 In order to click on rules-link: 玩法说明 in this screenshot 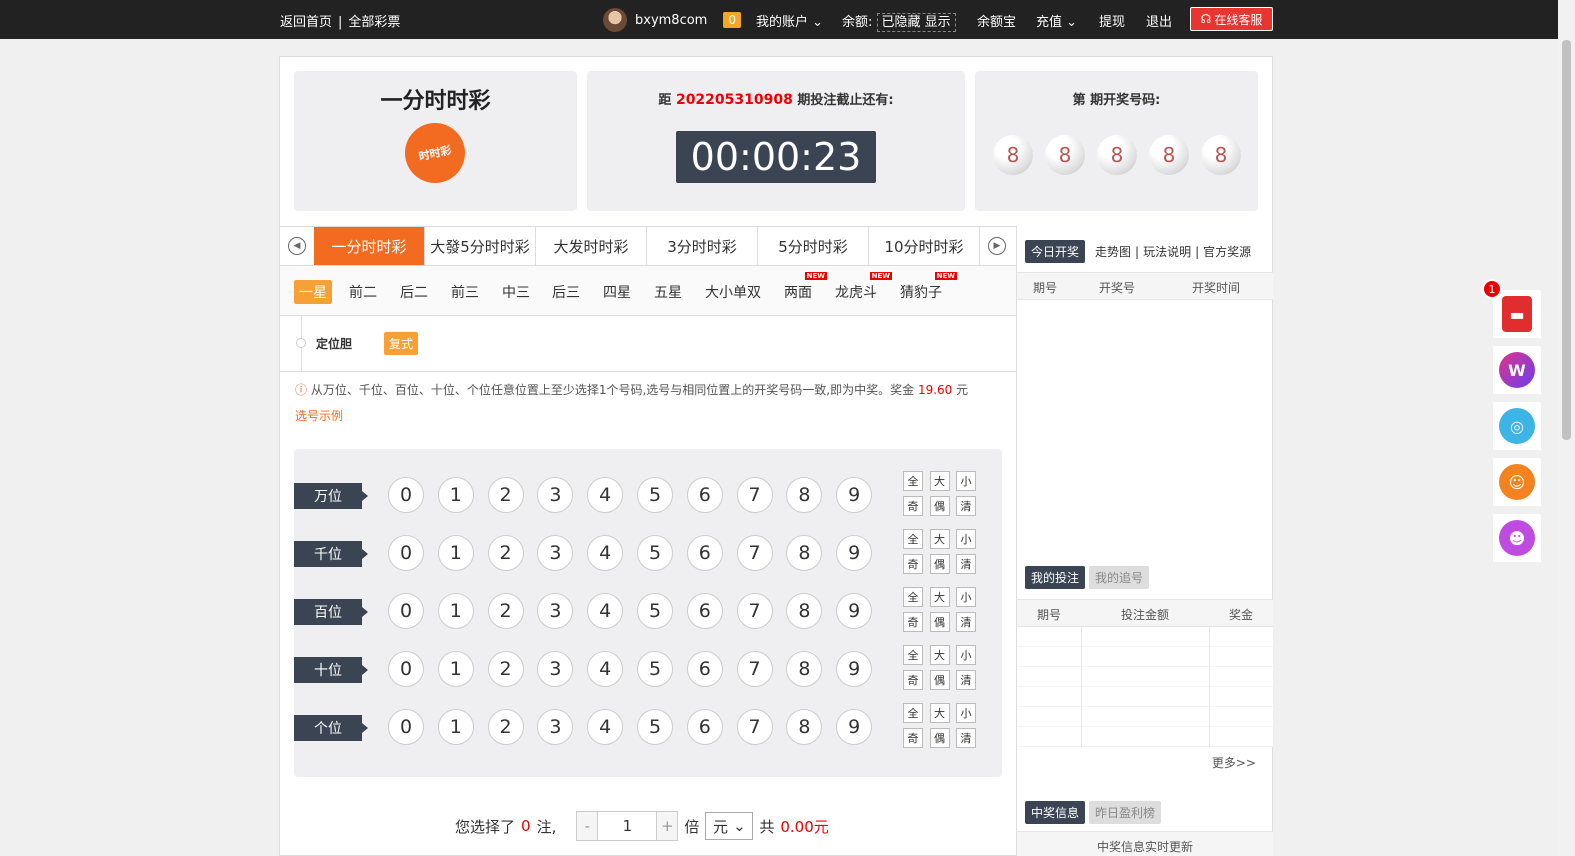, I will do `click(1167, 251)`.